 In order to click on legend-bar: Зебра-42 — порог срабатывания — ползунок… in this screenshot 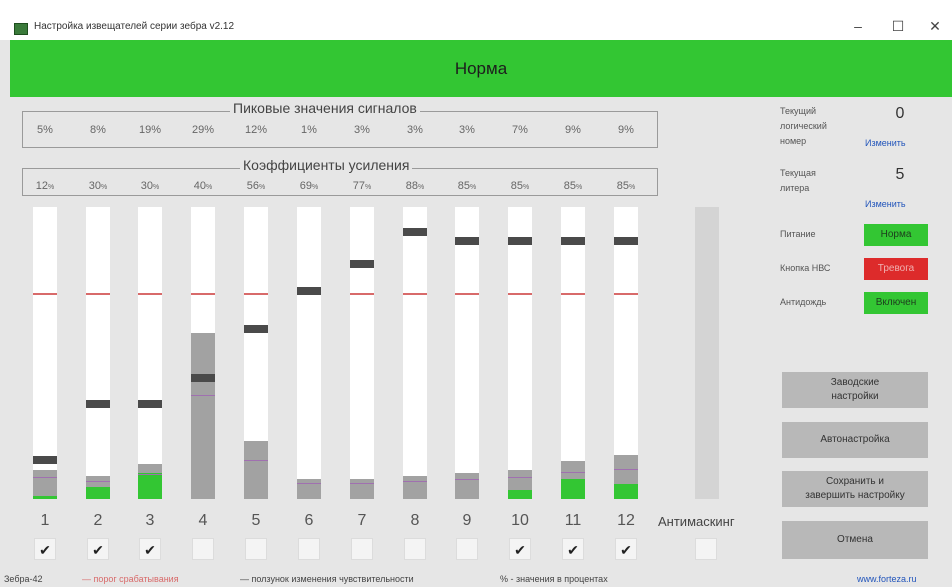, I will do `click(476, 580)`.